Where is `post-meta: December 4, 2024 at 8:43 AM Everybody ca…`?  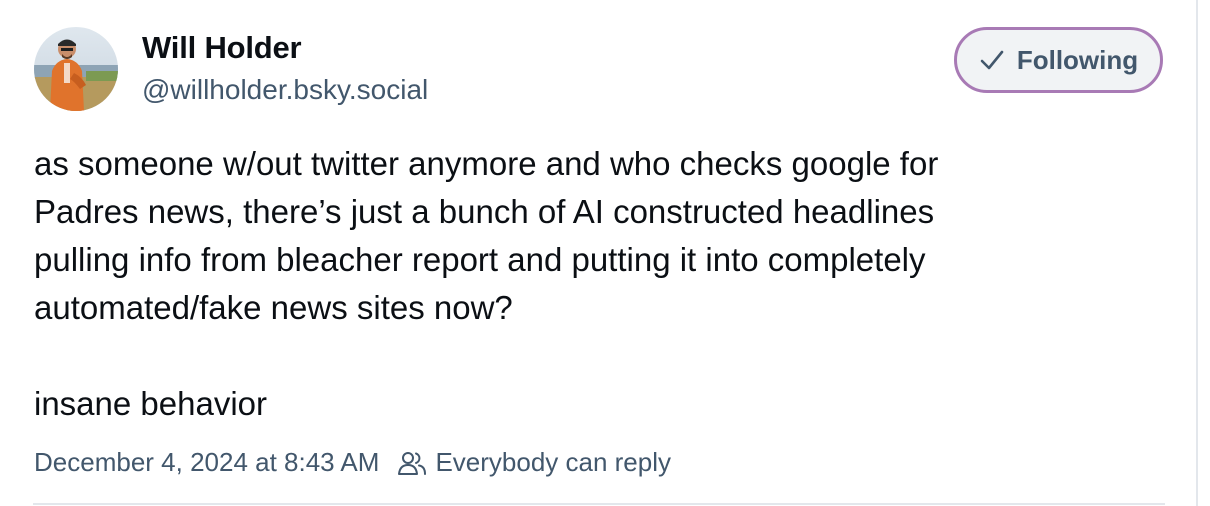 post-meta: December 4, 2024 at 8:43 AM Everybody ca… is located at coordinates (352, 462).